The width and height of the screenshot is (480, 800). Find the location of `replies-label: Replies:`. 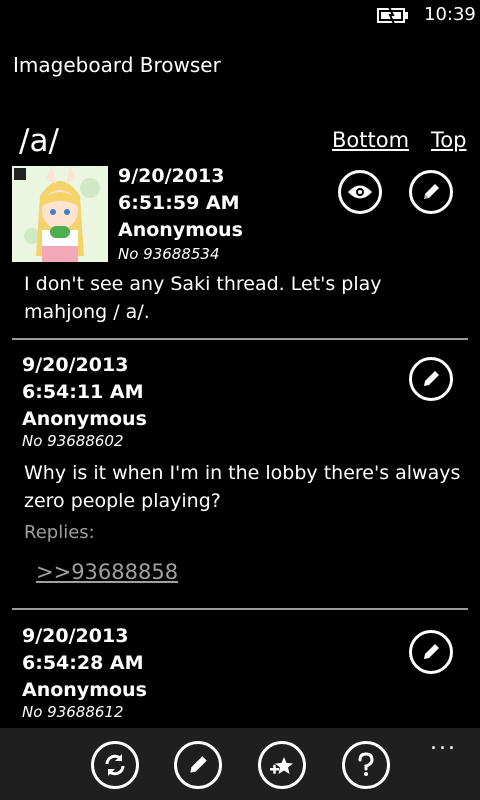

replies-label: Replies: is located at coordinates (59, 532).